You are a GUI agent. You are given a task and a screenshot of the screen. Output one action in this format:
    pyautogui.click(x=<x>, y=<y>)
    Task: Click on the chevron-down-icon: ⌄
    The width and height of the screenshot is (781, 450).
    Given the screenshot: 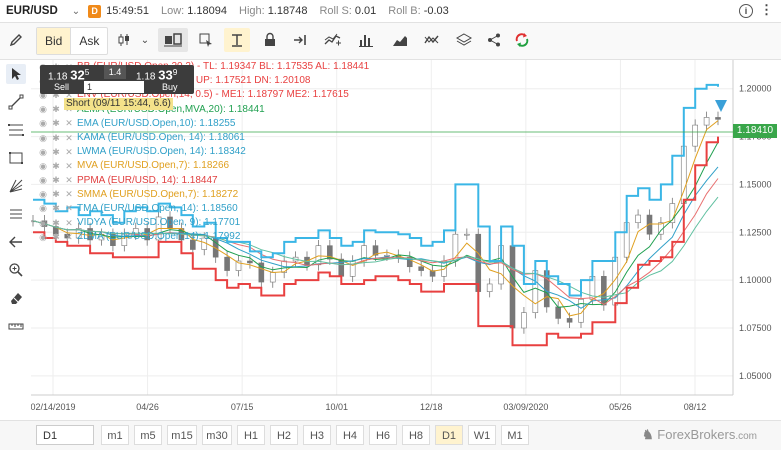 What is the action you would take?
    pyautogui.click(x=76, y=11)
    